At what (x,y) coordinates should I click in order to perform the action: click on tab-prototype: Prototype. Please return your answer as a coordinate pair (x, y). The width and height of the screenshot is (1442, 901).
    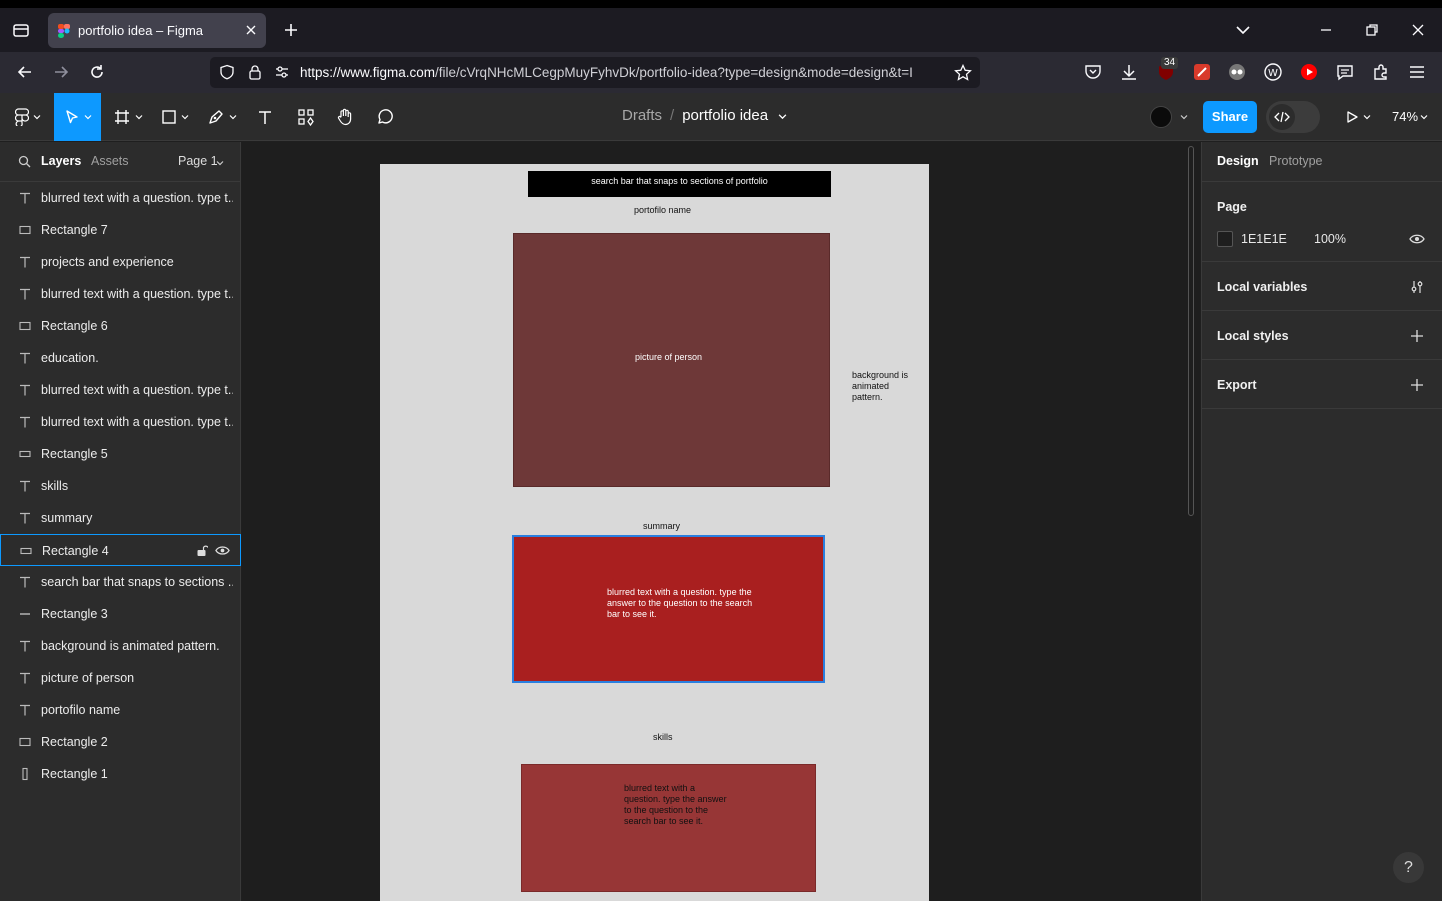
    Looking at the image, I should click on (1296, 161).